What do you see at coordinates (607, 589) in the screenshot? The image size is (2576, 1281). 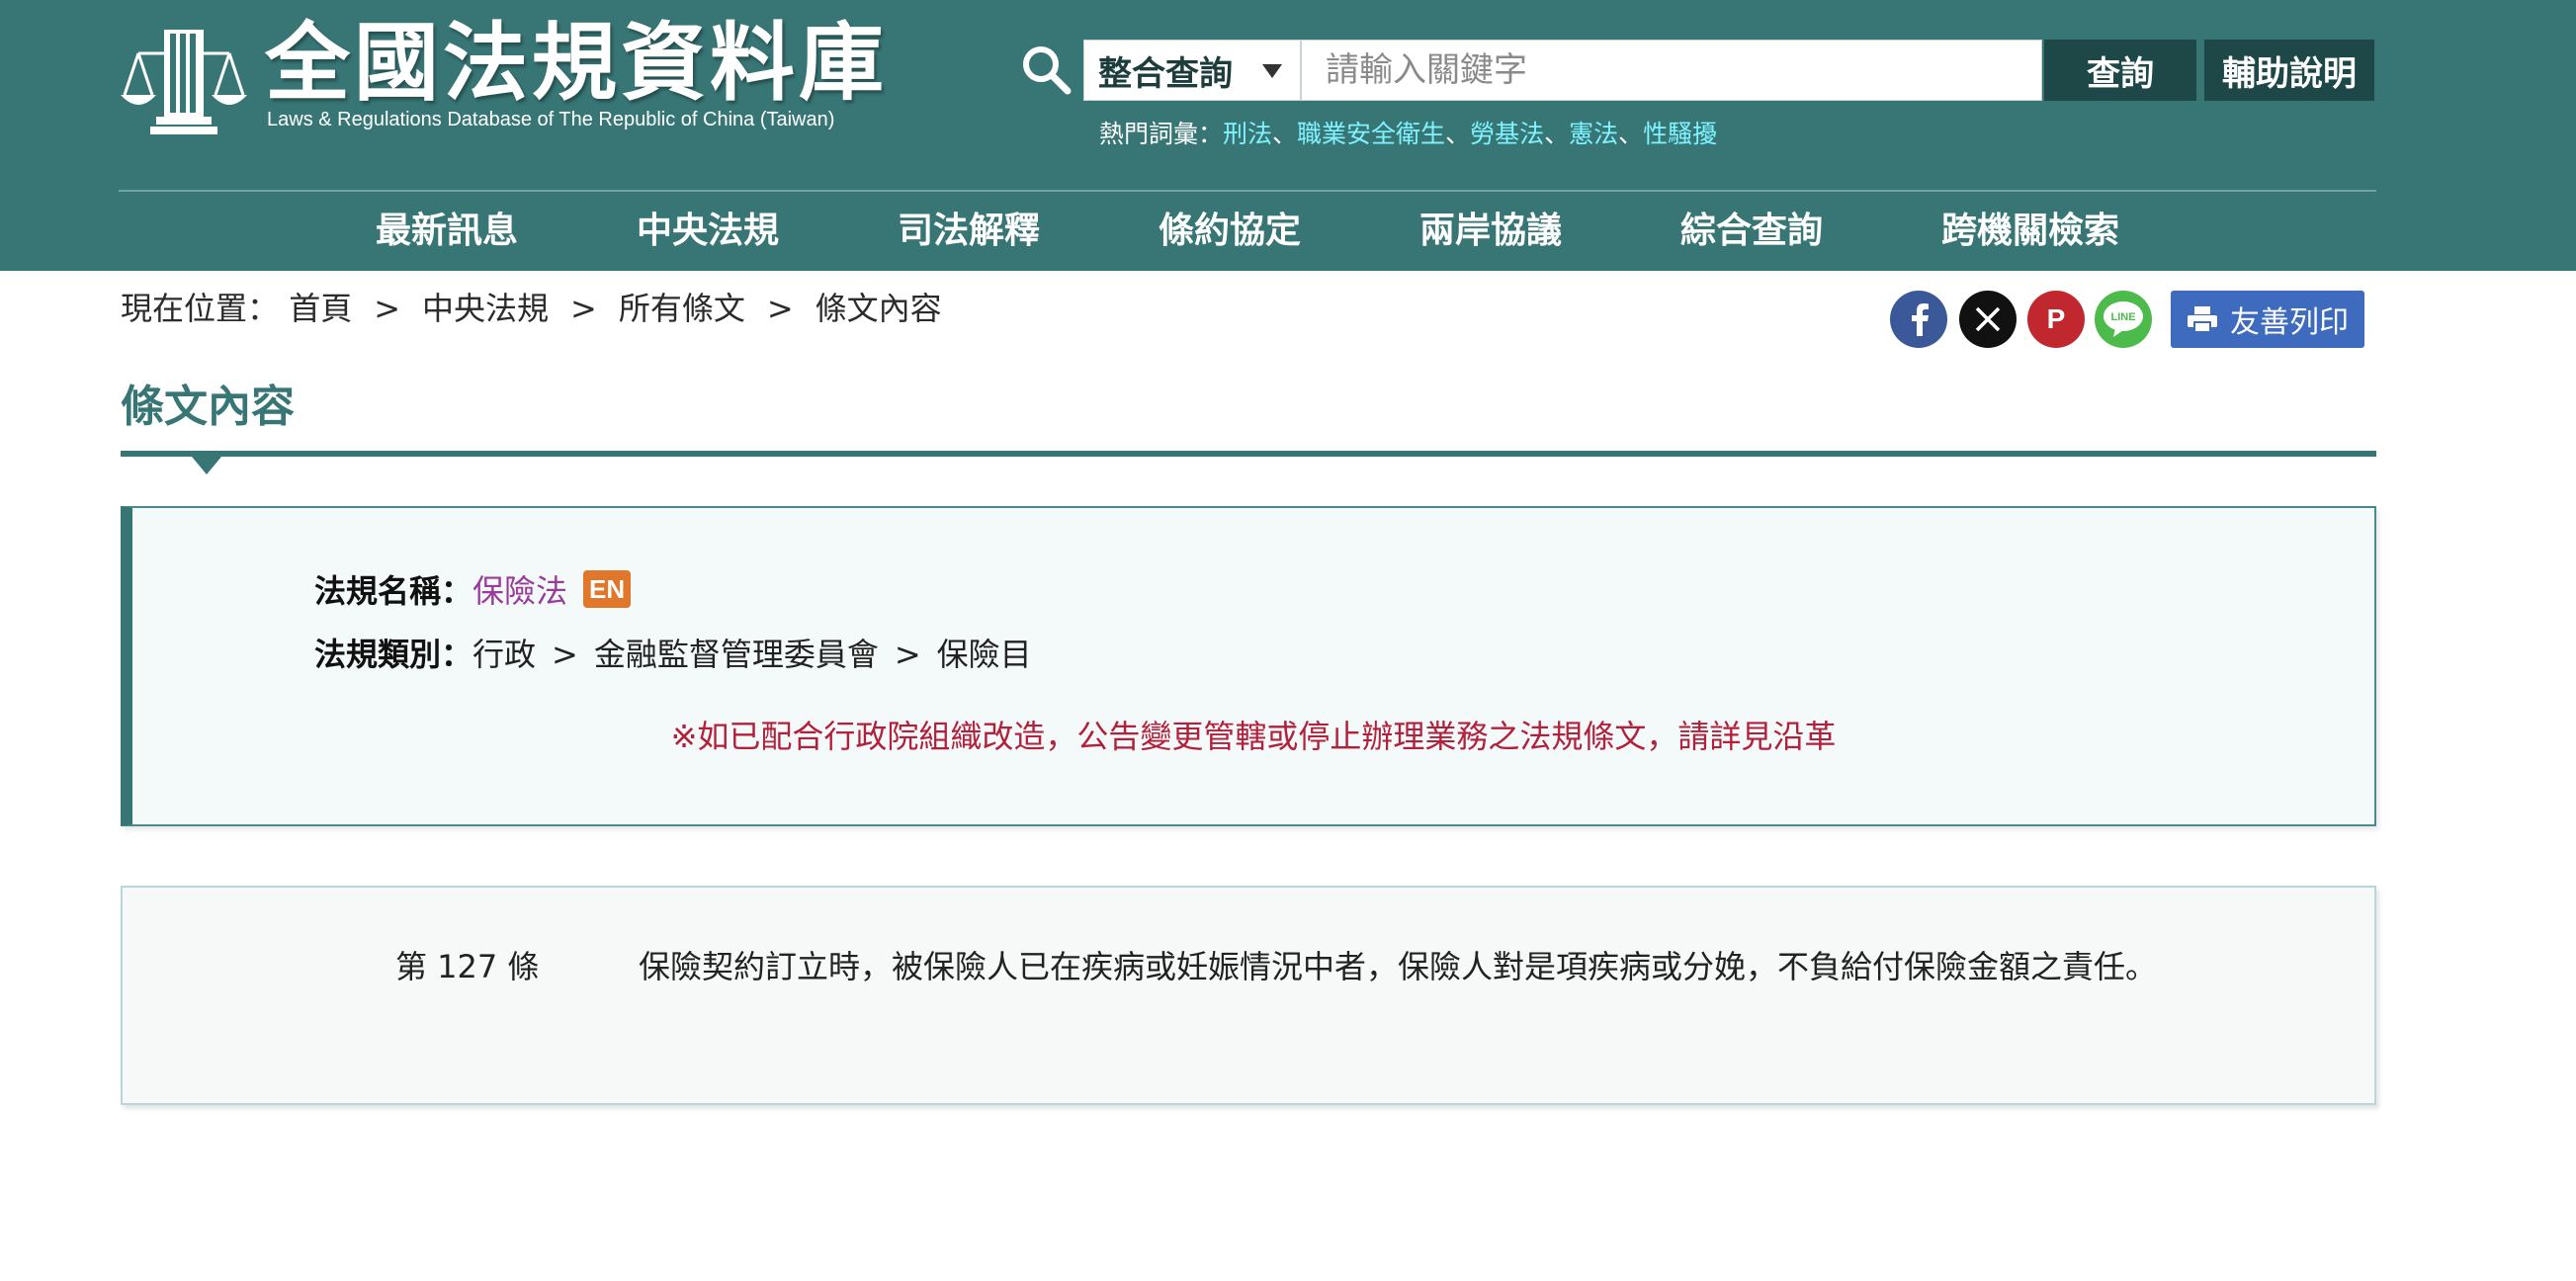 I see `english-version-badge: EN` at bounding box center [607, 589].